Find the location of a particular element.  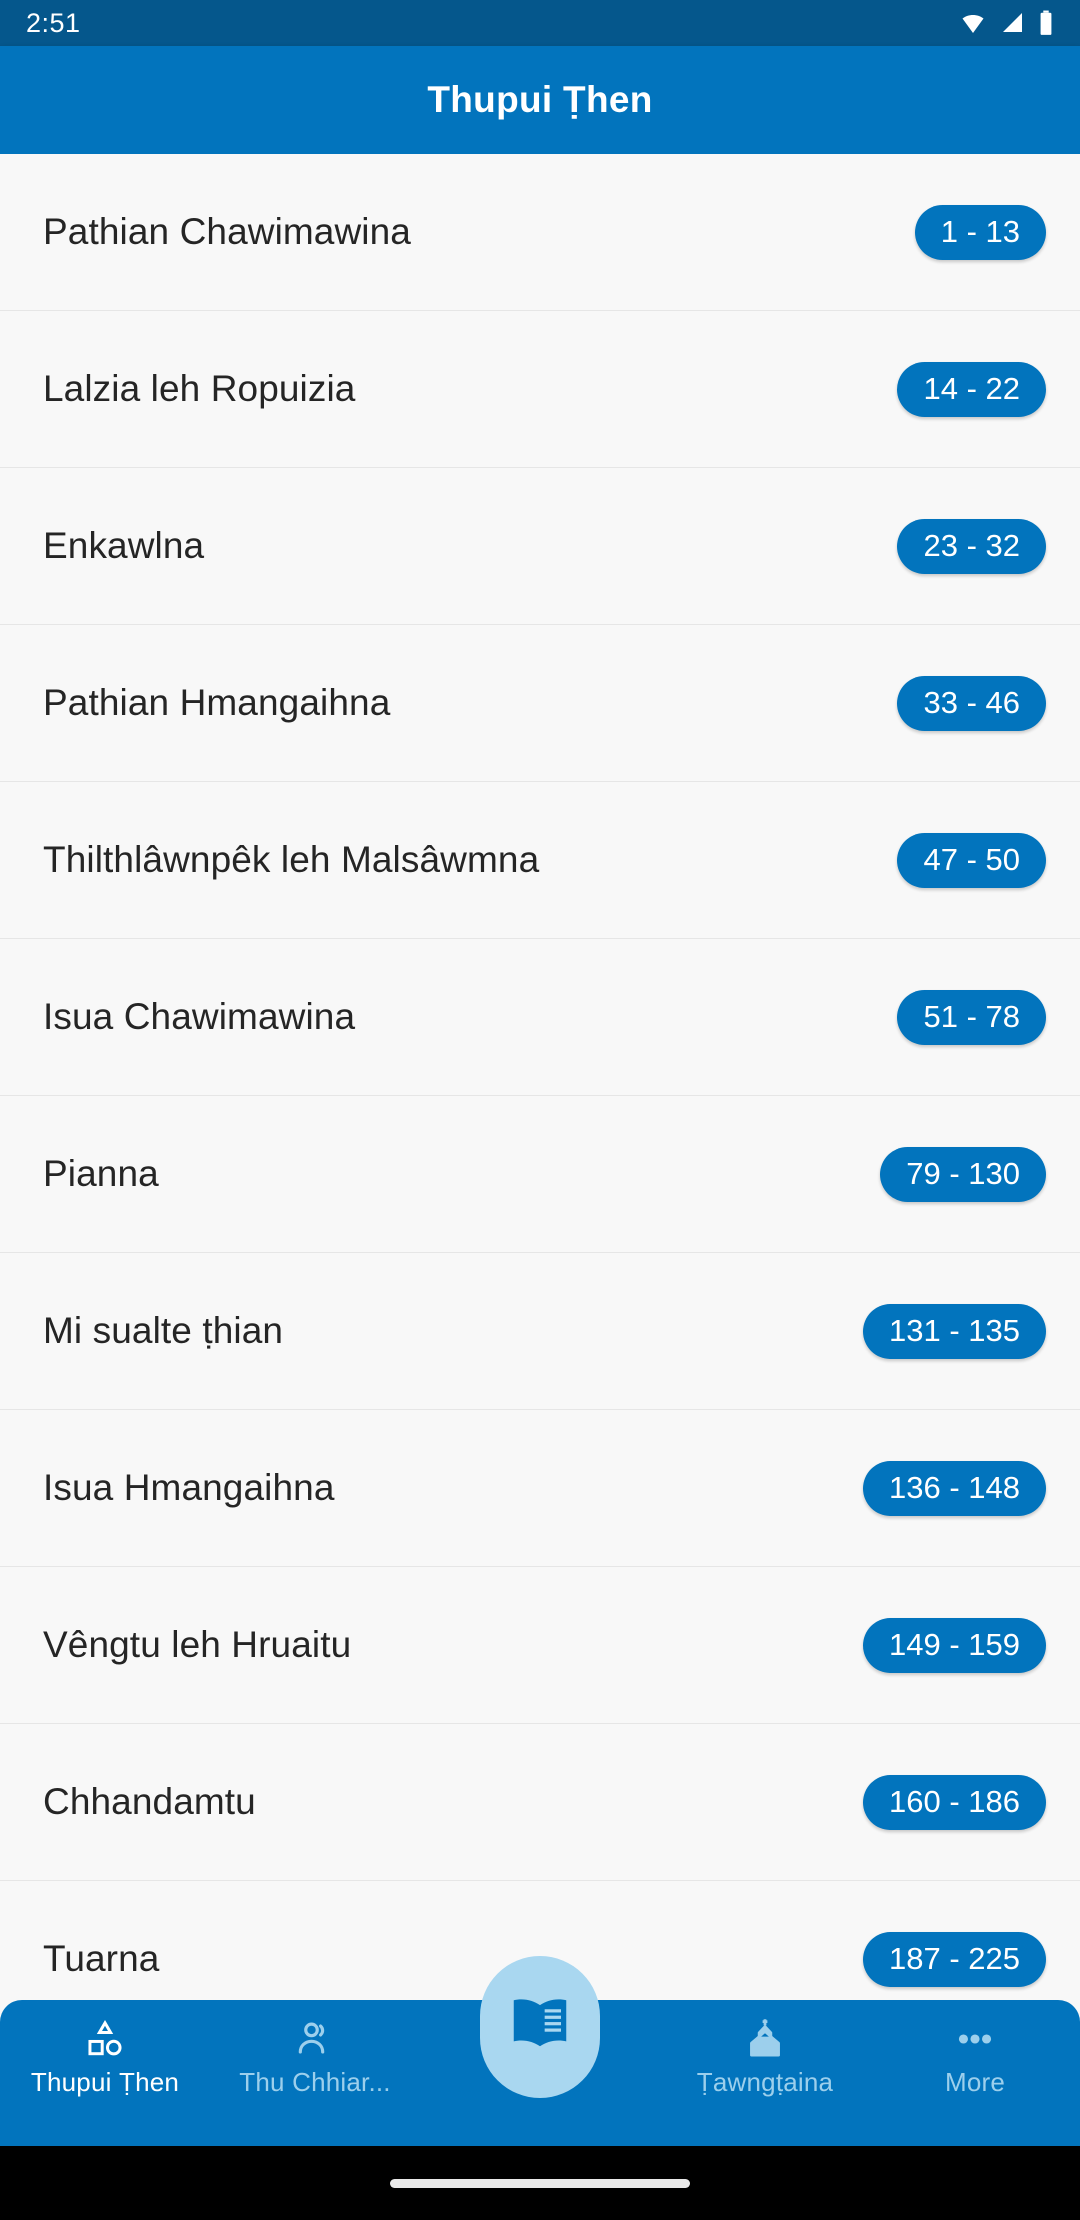

table-row: Thilthlâwnpêk leh Malsâwmna 47 - 50 is located at coordinates (540, 860).